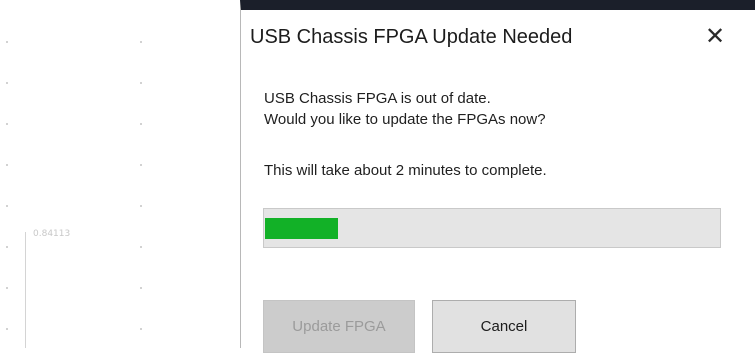  Describe the element at coordinates (25, 290) in the screenshot. I see `background-axis-line` at that location.